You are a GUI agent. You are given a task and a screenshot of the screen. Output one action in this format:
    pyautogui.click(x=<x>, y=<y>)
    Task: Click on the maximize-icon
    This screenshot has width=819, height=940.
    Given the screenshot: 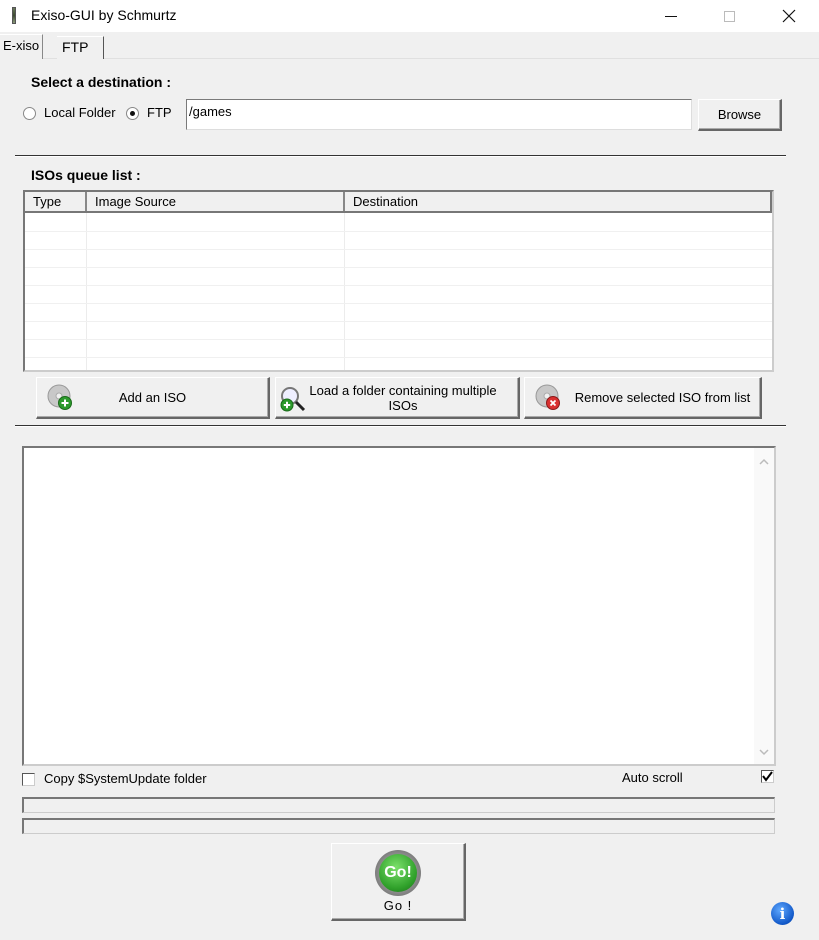 What is the action you would take?
    pyautogui.click(x=729, y=16)
    